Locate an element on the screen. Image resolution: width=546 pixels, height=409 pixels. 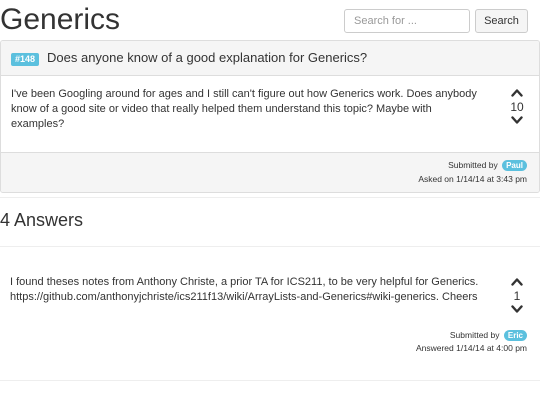
author-badge: Paul is located at coordinates (514, 166).